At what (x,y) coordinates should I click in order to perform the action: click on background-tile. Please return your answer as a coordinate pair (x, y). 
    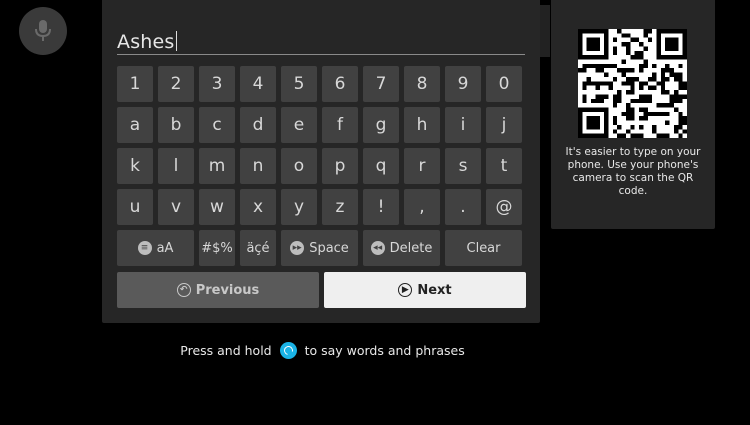
    Looking at the image, I should click on (545, 31).